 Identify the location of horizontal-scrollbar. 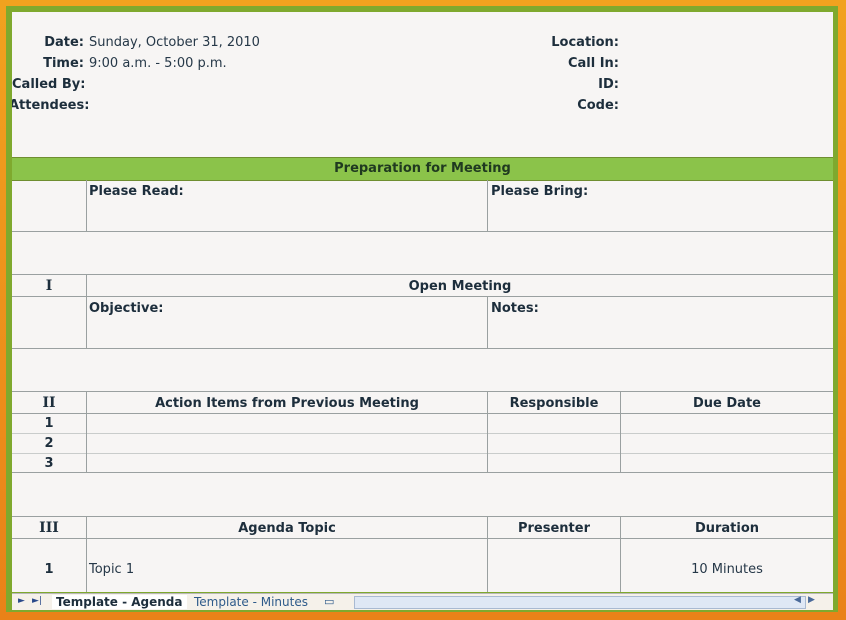
(580, 602).